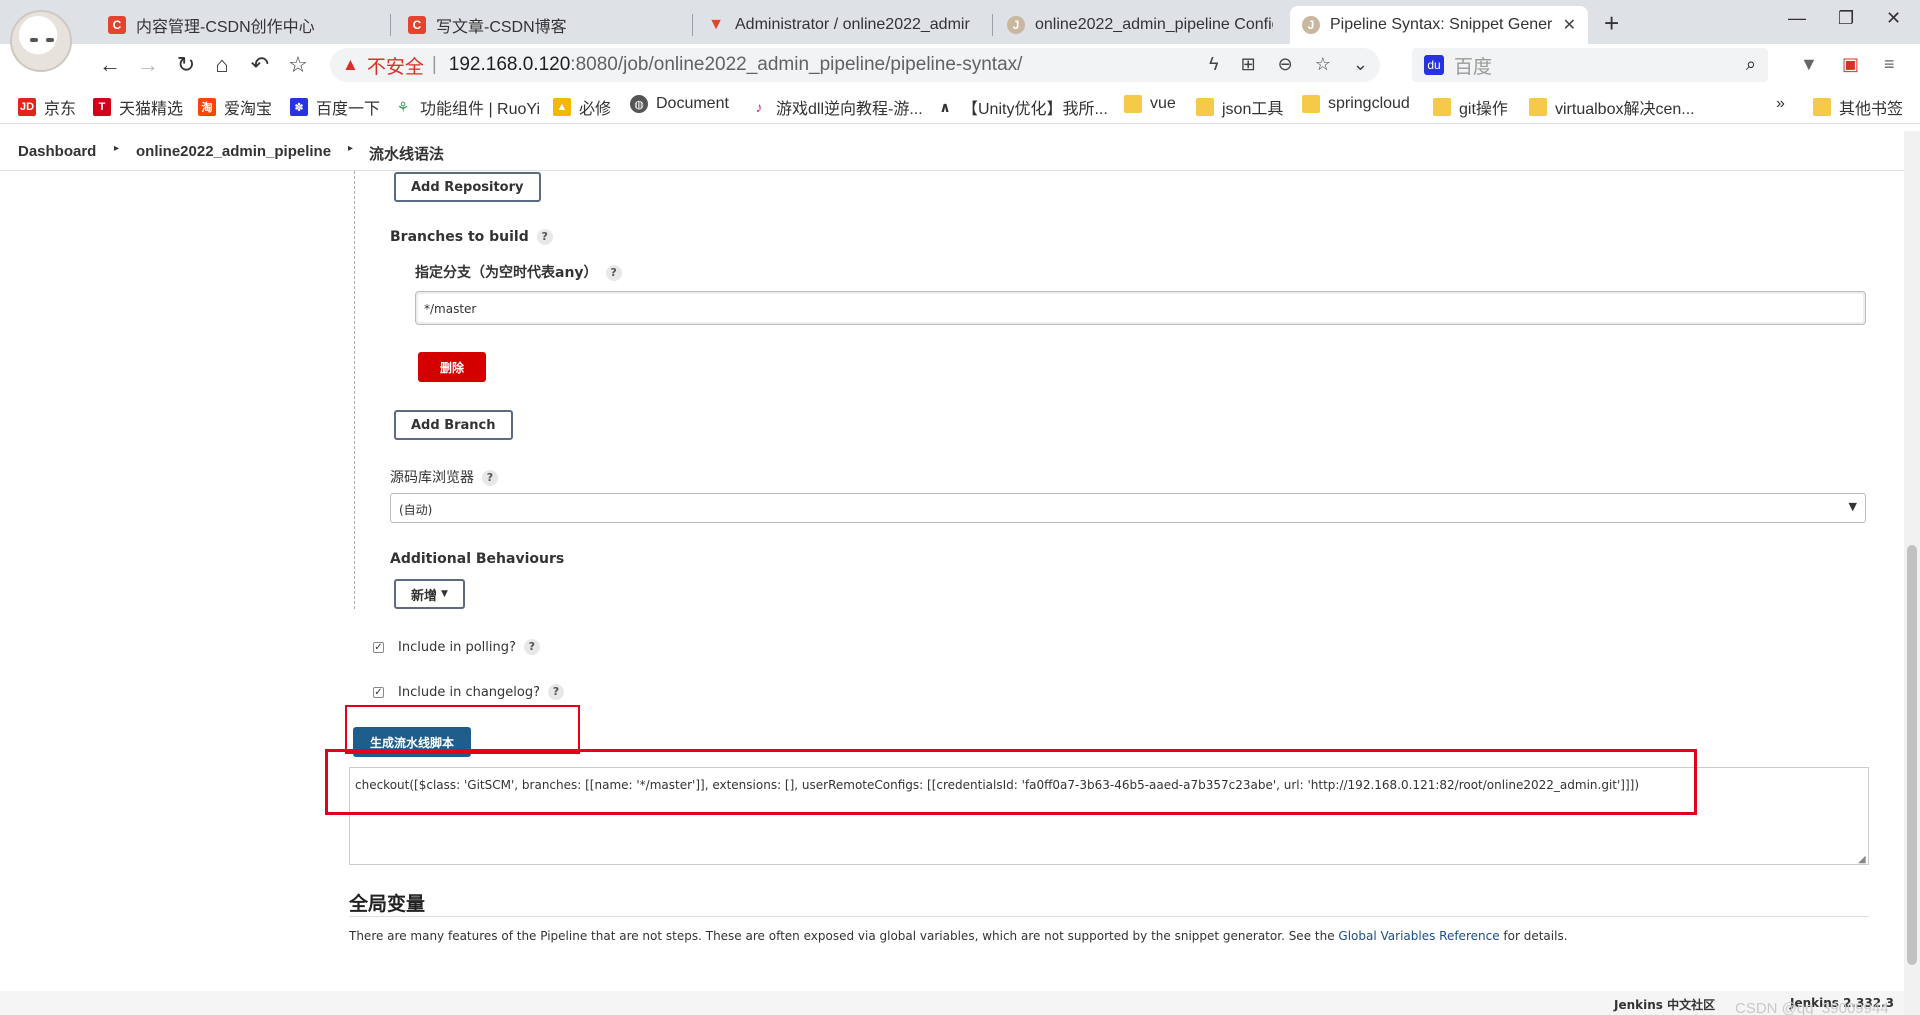 The height and width of the screenshot is (1015, 1920). I want to click on reload-icon: ↻, so click(186, 65).